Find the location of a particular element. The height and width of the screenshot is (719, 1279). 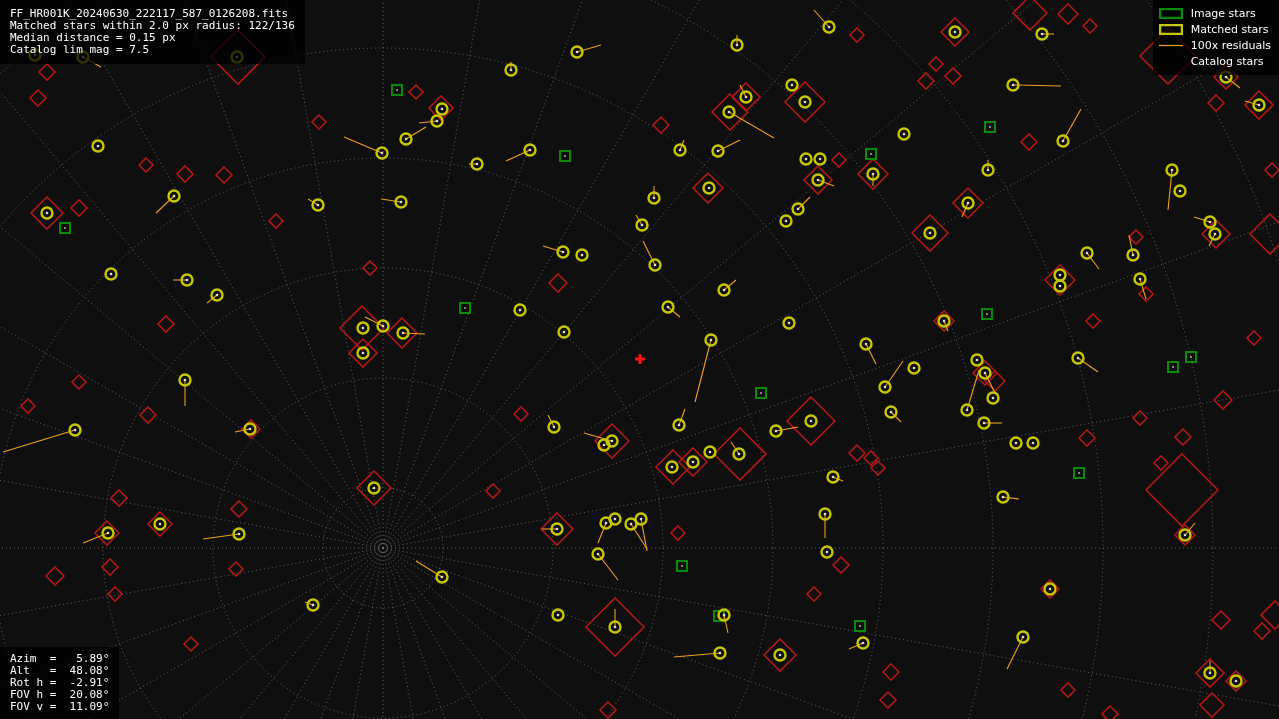

legend-label: Matched stars is located at coordinates (1229, 29).